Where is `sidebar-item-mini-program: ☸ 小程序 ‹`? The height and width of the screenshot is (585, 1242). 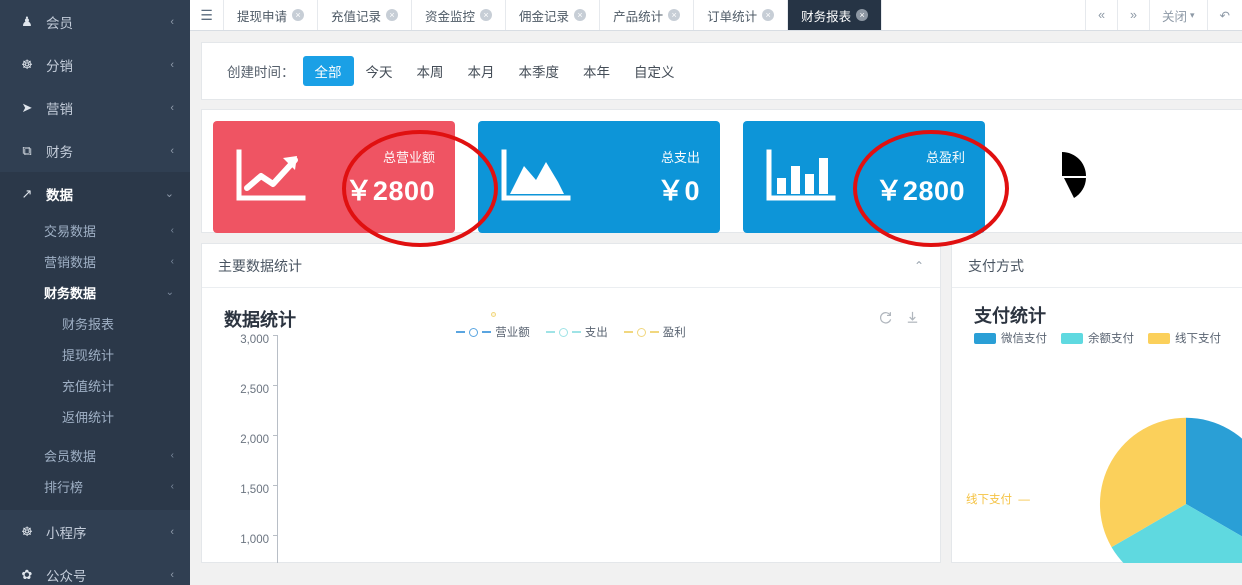 sidebar-item-mini-program: ☸ 小程序 ‹ is located at coordinates (95, 531).